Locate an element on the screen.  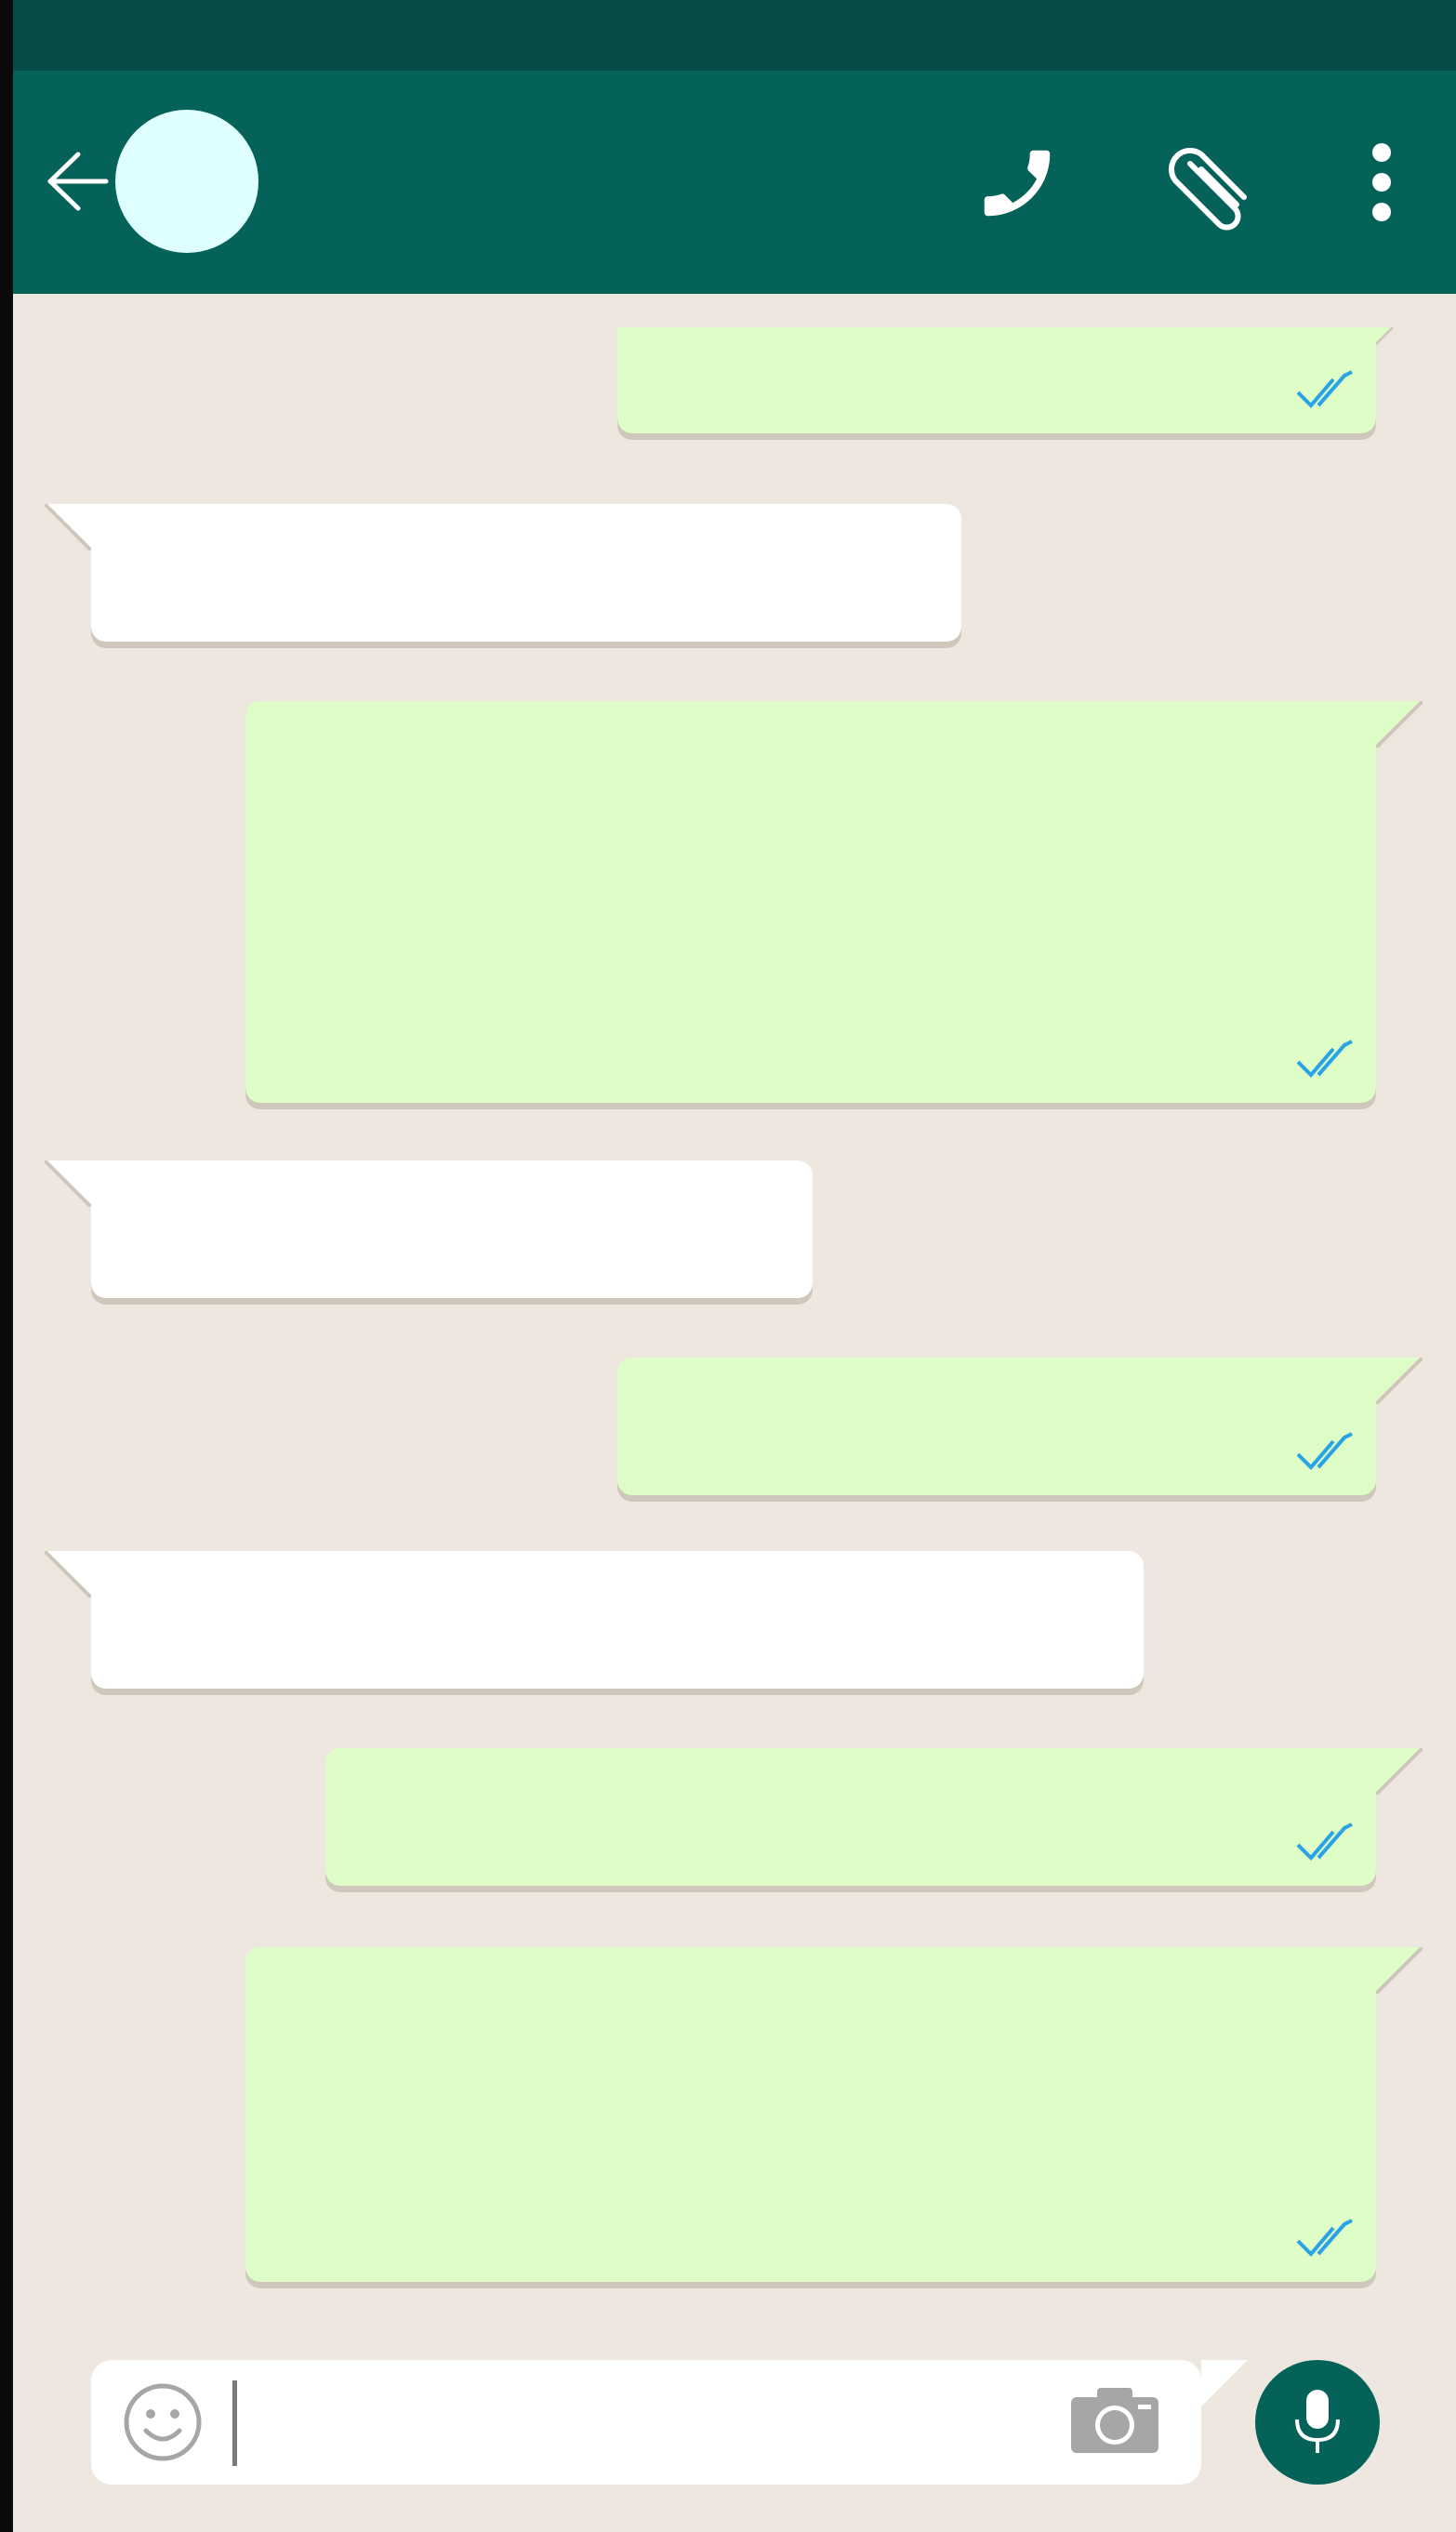
smiley-icon is located at coordinates (163, 2422).